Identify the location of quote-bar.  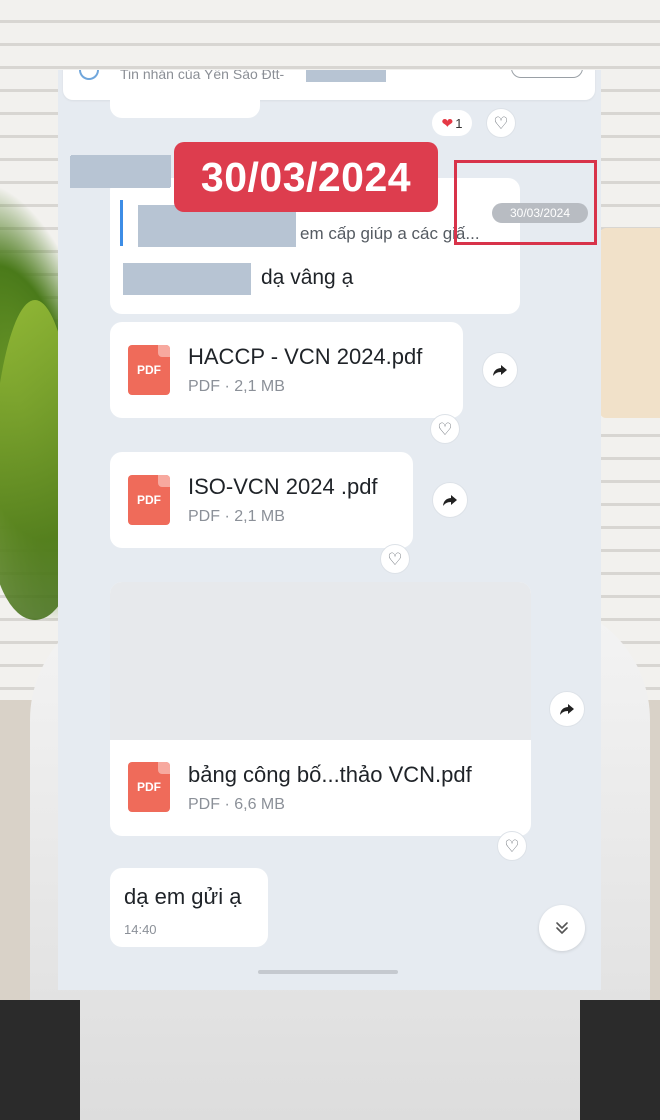
(121, 223).